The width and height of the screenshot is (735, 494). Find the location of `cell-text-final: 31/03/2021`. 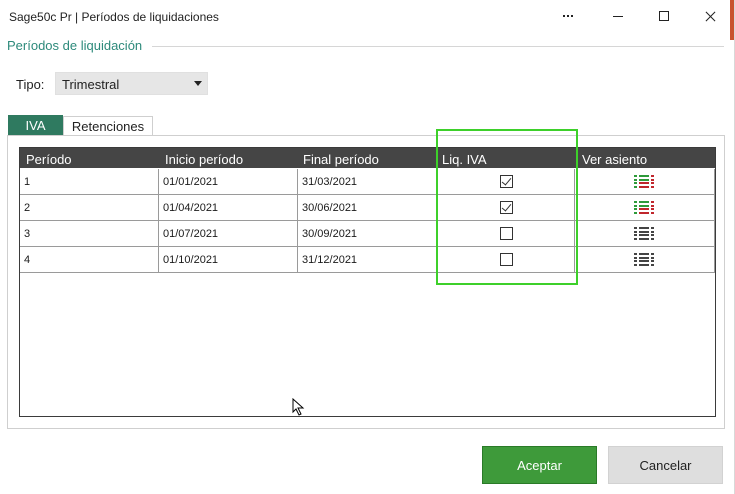

cell-text-final: 31/03/2021 is located at coordinates (330, 182).